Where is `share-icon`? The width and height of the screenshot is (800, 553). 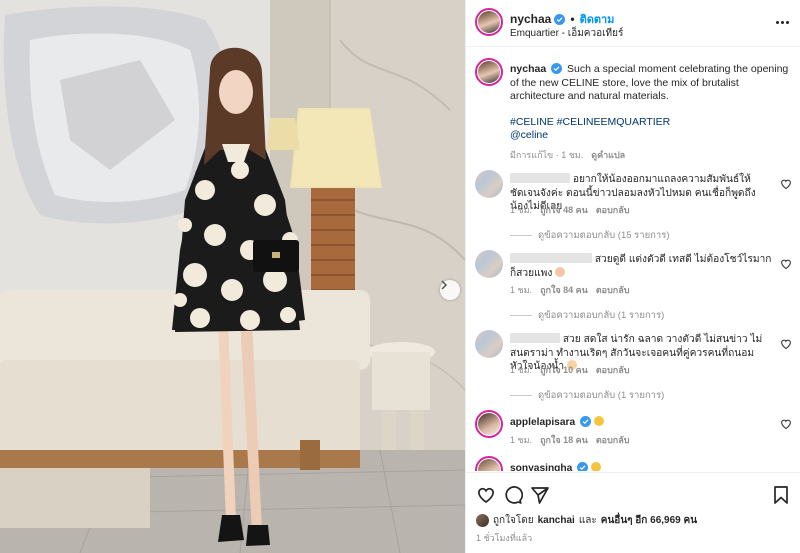
share-icon is located at coordinates (540, 495).